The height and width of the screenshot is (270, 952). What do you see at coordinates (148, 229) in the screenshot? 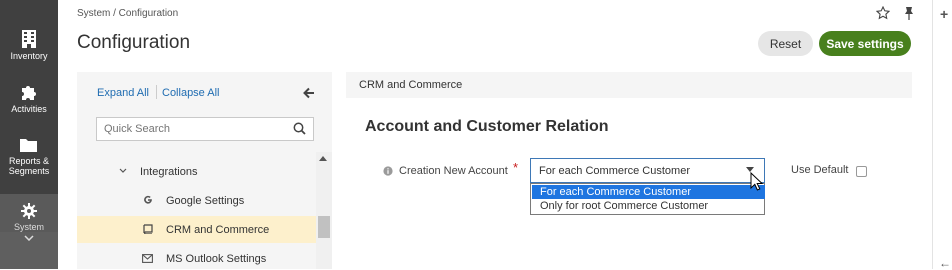
I see `book-icon` at bounding box center [148, 229].